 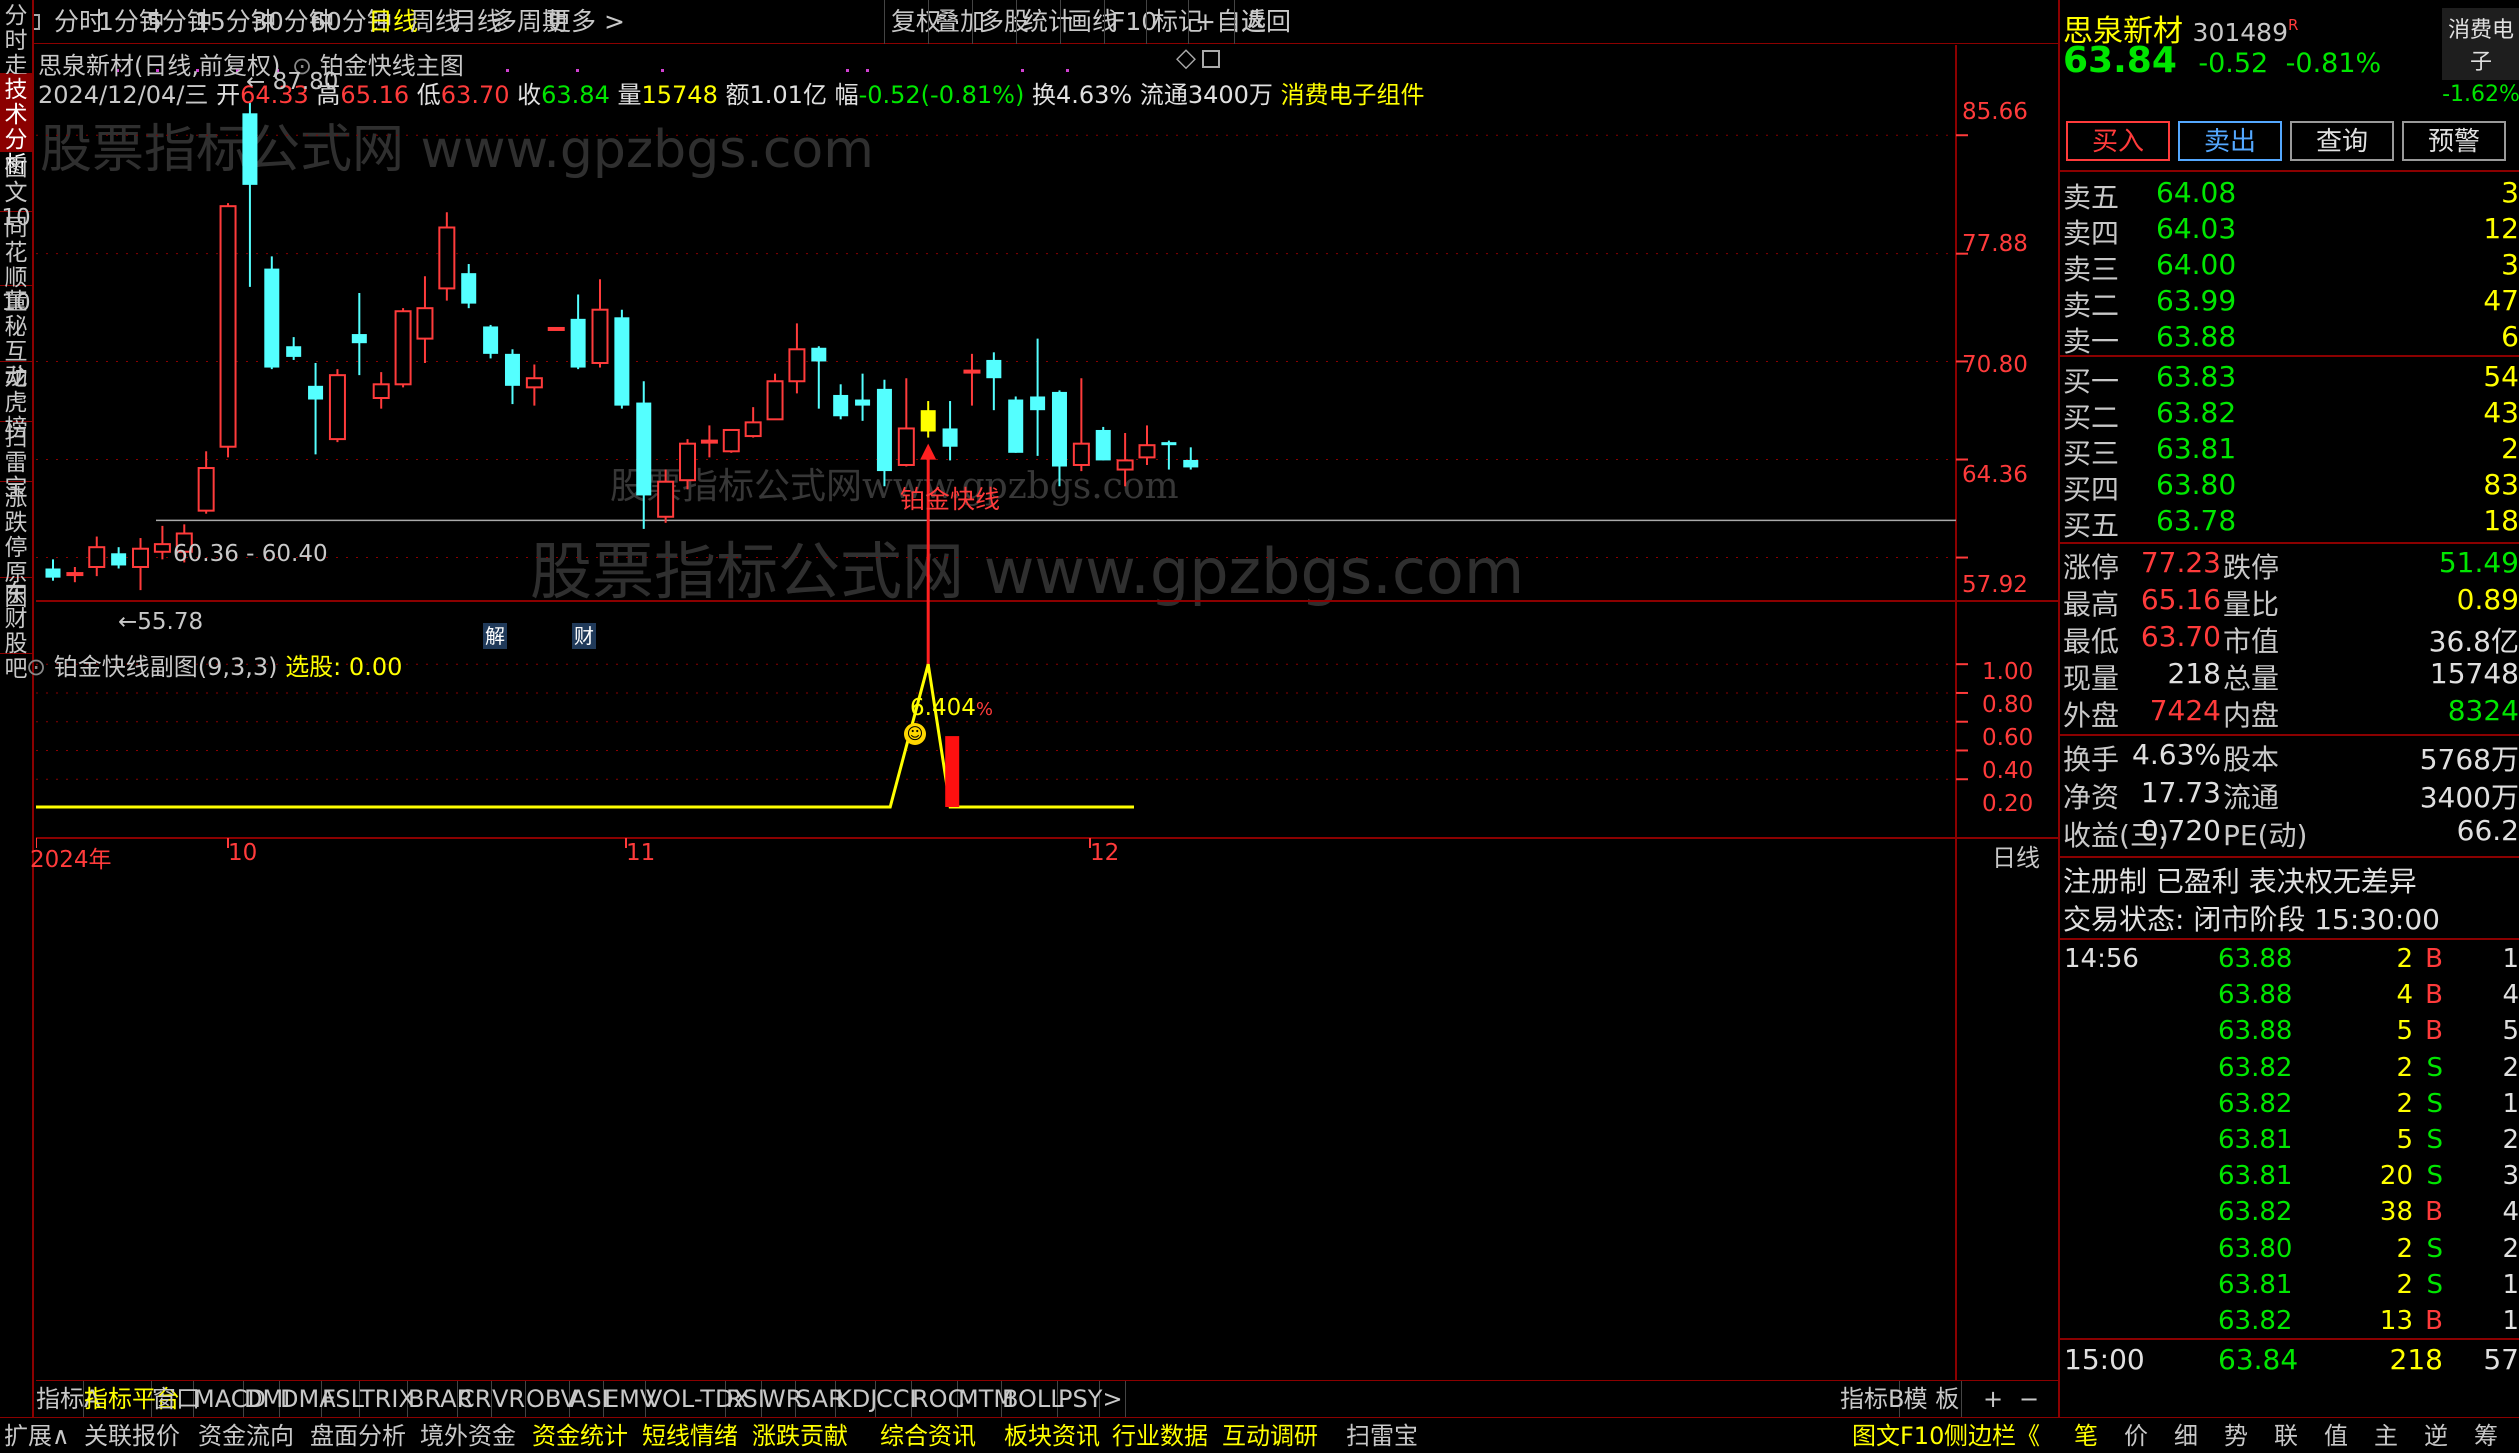 What do you see at coordinates (2486, 1435) in the screenshot?
I see `panel-tab-8: 筹` at bounding box center [2486, 1435].